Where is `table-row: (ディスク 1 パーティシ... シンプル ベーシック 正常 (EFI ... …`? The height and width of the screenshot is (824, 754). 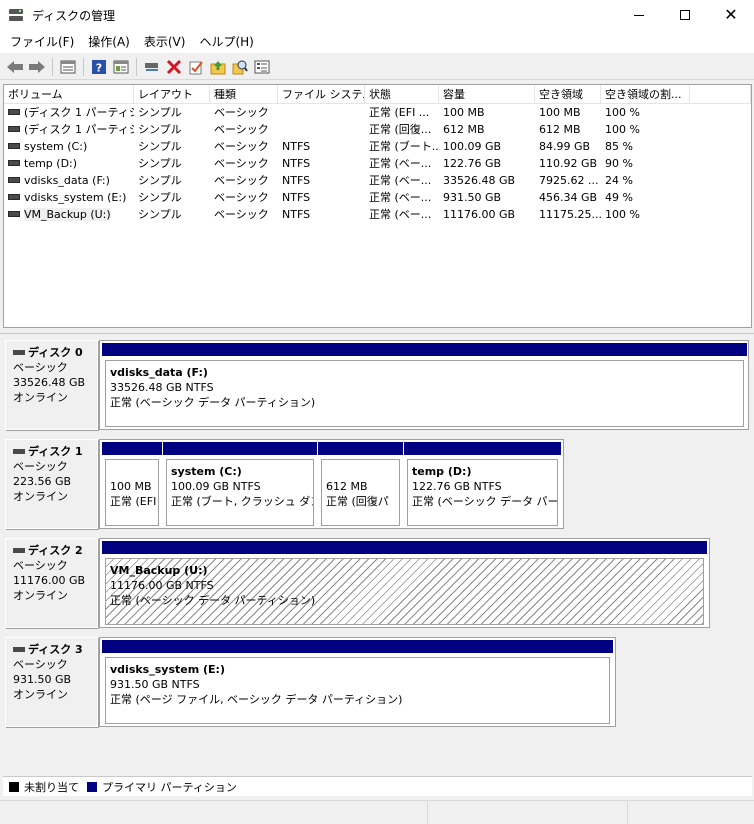 table-row: (ディスク 1 パーティシ... シンプル ベーシック 正常 (EFI ... … is located at coordinates (377, 112).